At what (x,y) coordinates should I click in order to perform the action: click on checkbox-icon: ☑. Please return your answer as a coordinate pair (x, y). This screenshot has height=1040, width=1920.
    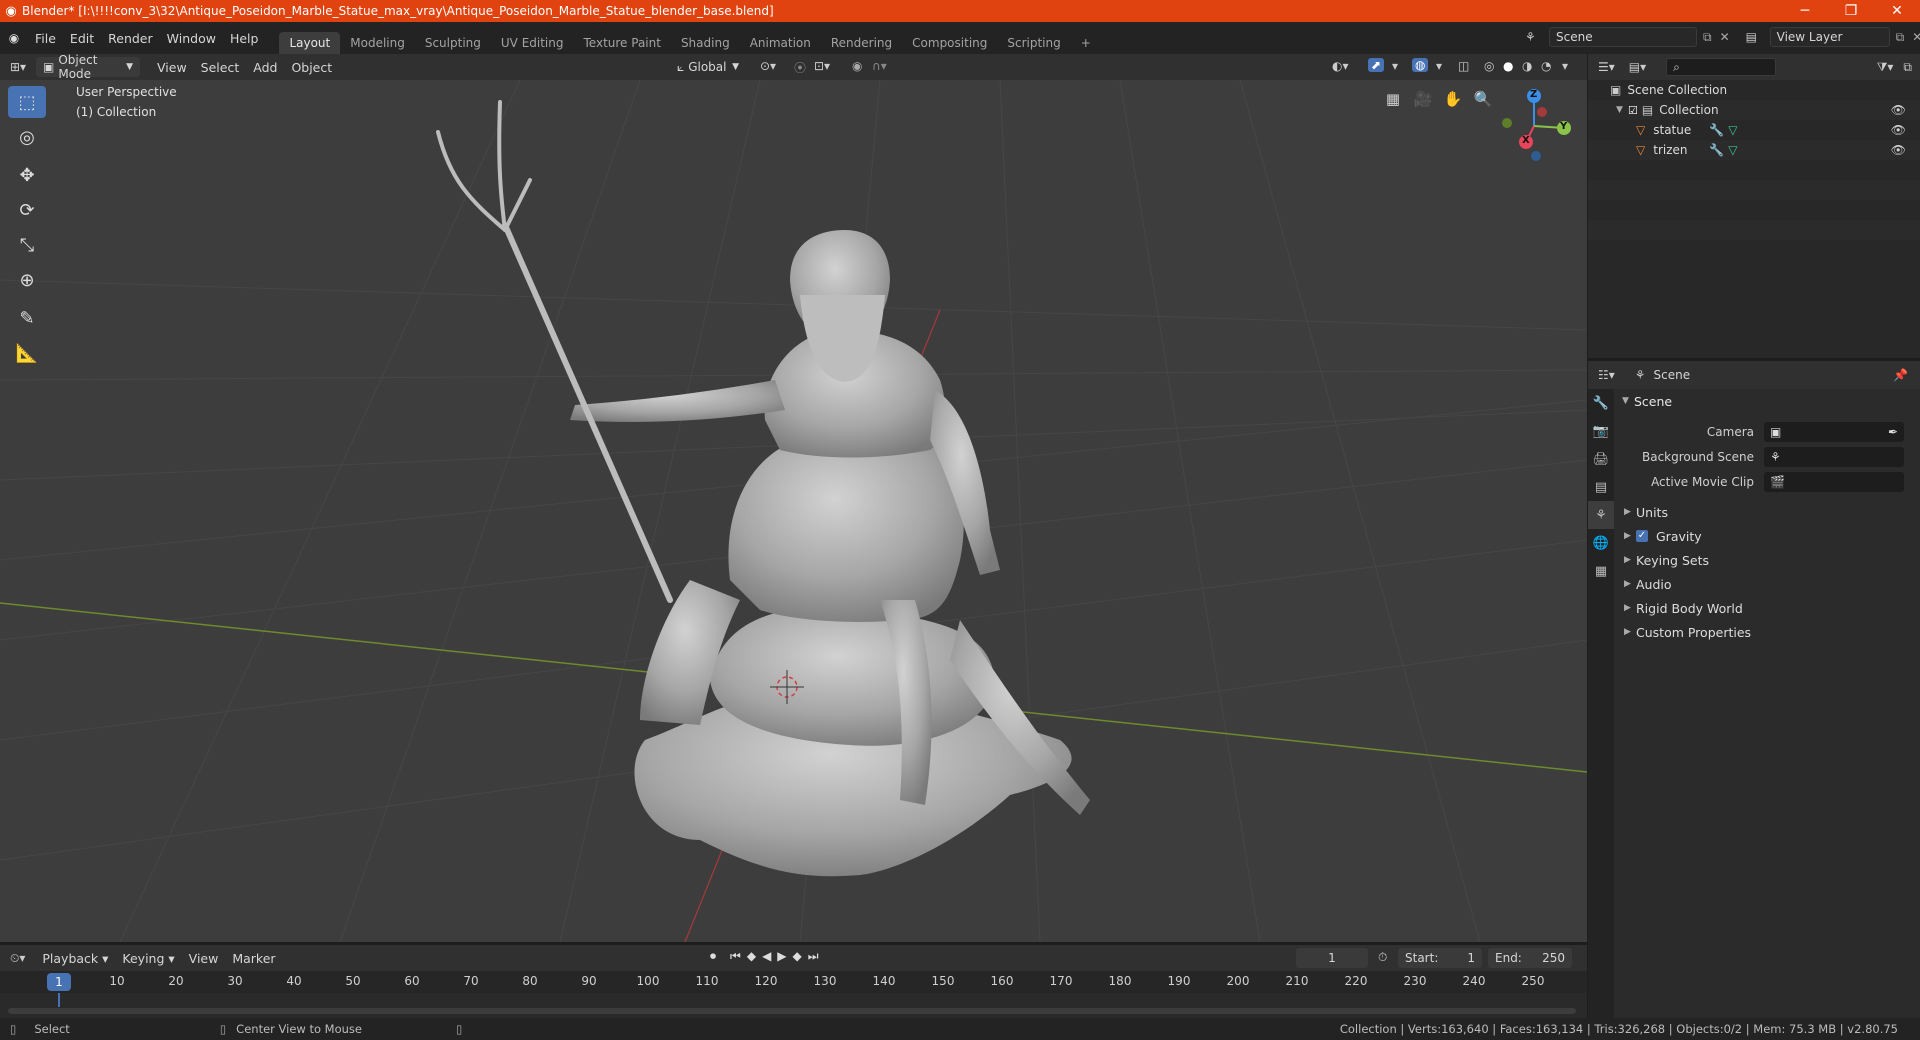
    Looking at the image, I should click on (1633, 110).